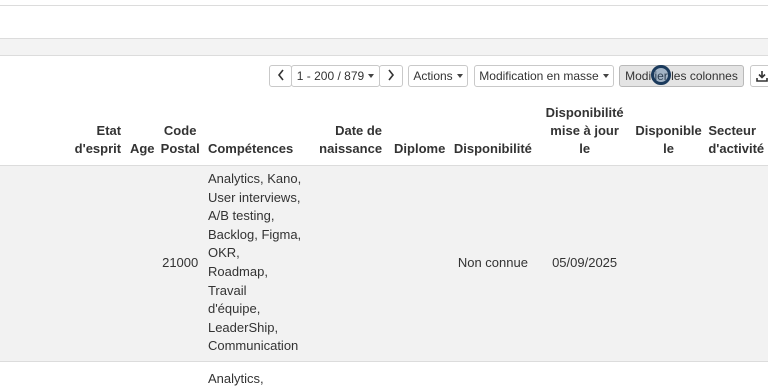  I want to click on header-line: naissance, so click(350, 148).